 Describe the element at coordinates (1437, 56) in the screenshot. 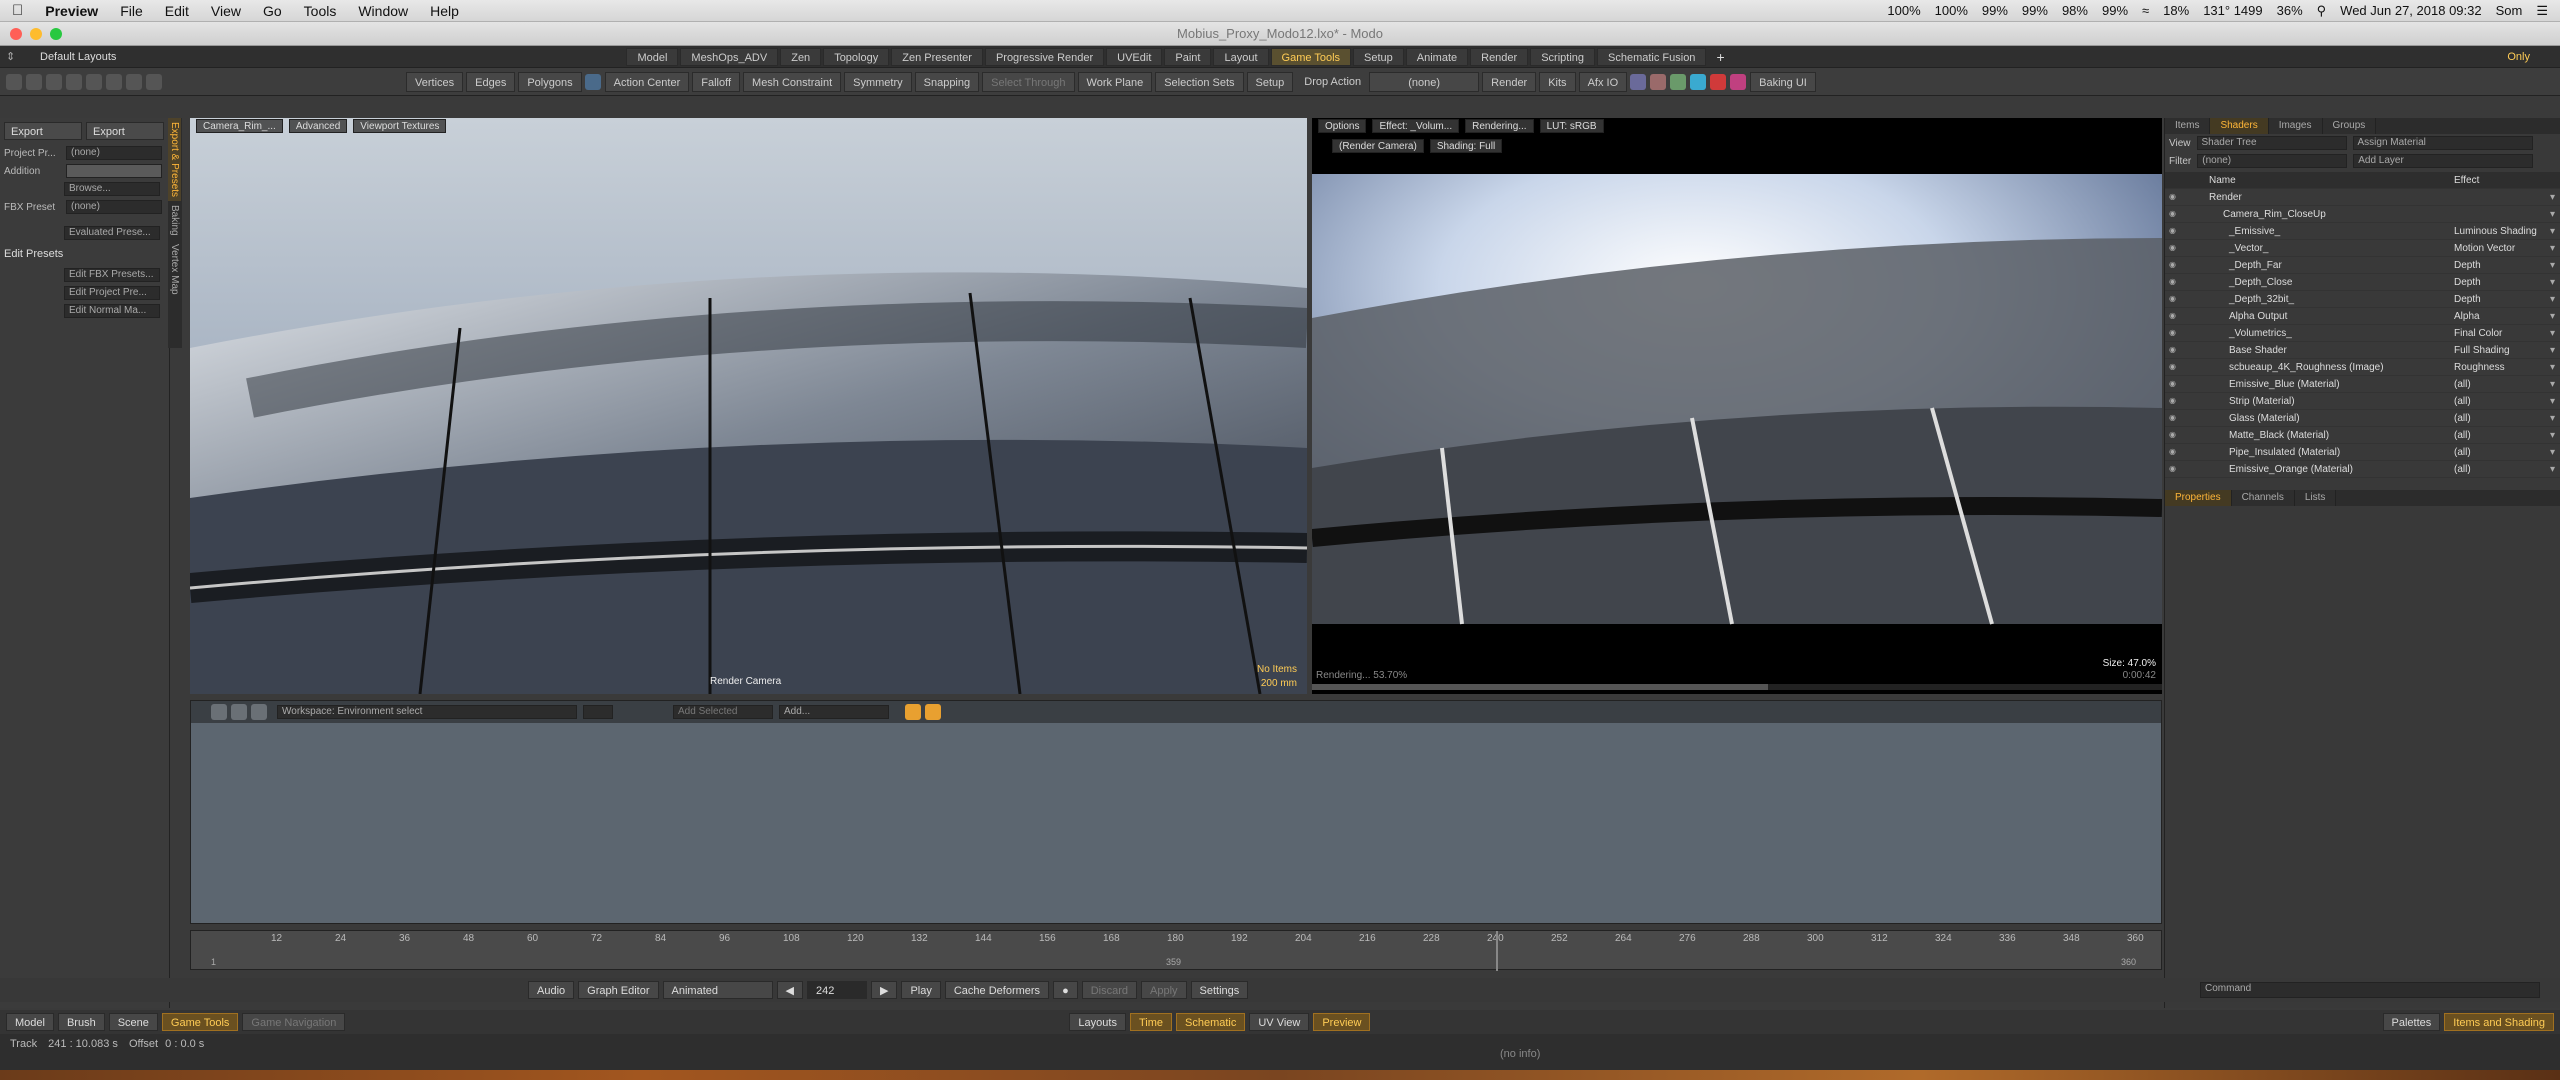

I see `layout-tab-animate: Animate` at that location.